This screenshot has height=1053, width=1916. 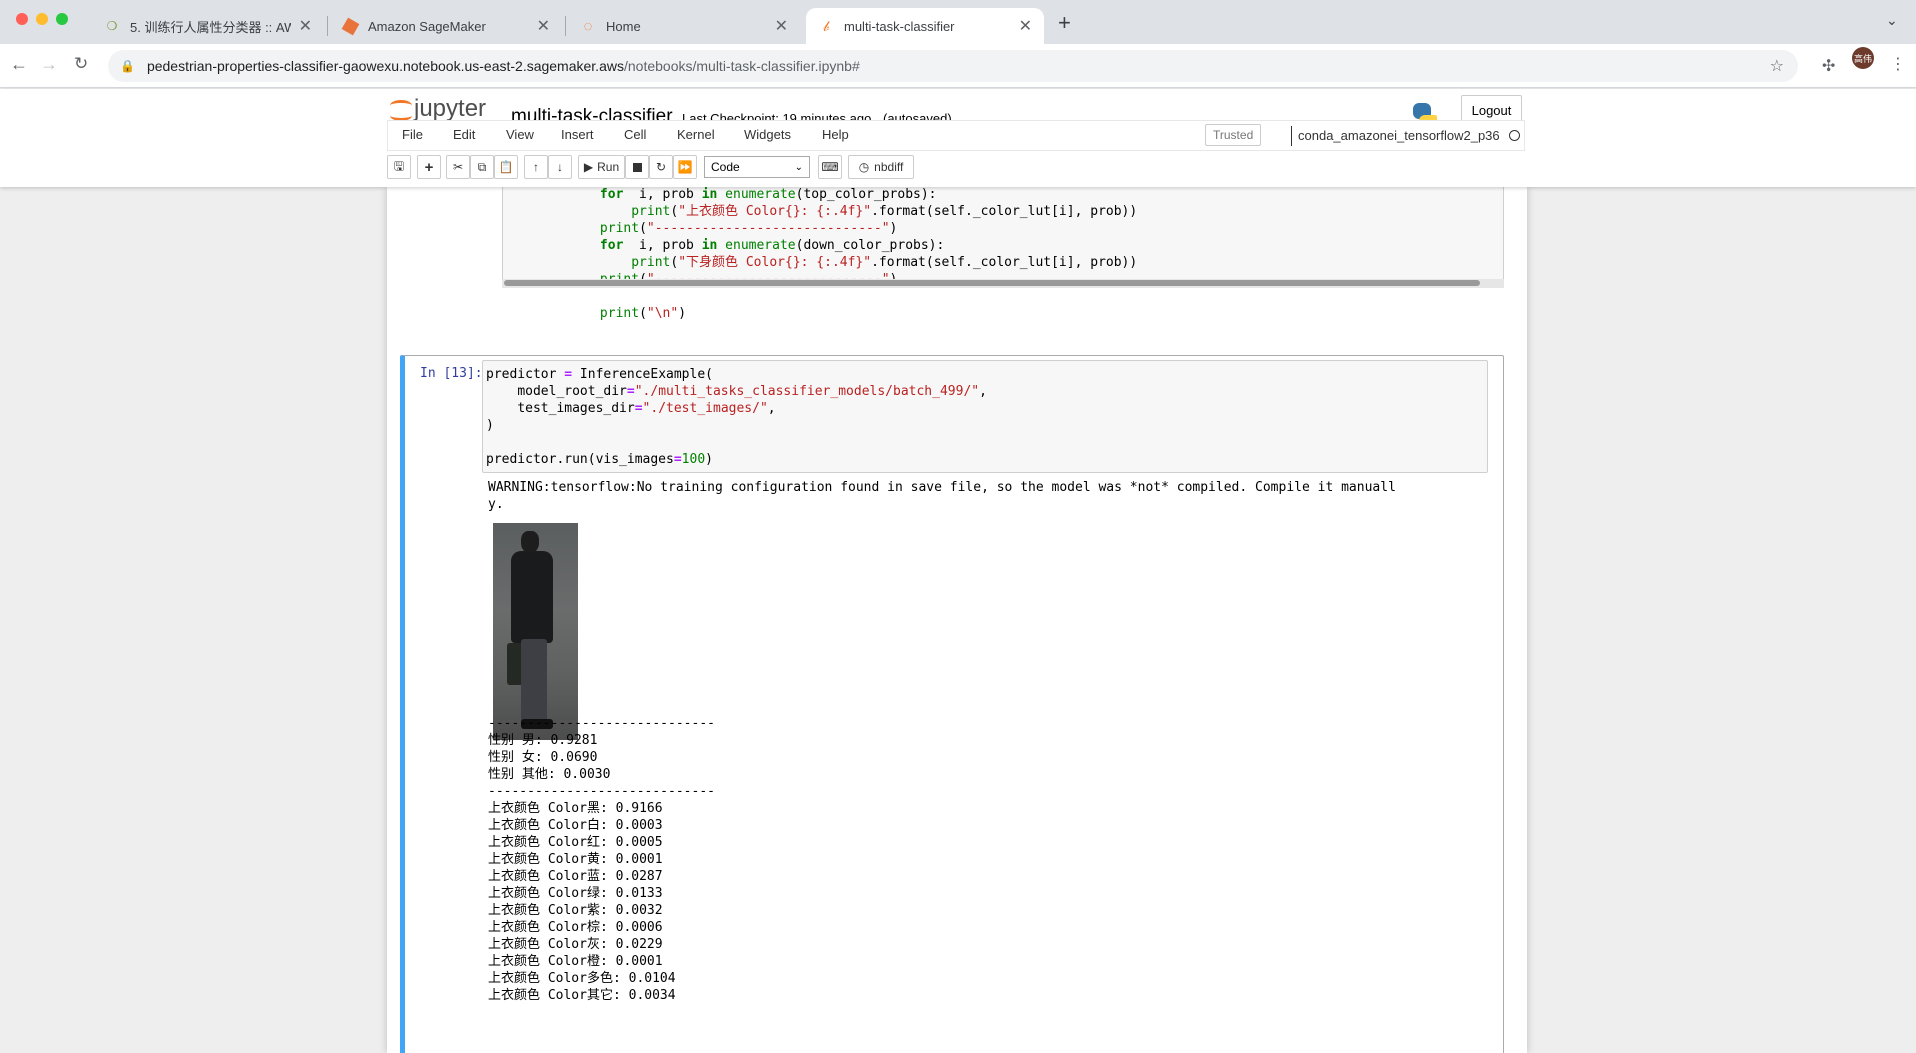 I want to click on code-token: ,, so click(x=771, y=408).